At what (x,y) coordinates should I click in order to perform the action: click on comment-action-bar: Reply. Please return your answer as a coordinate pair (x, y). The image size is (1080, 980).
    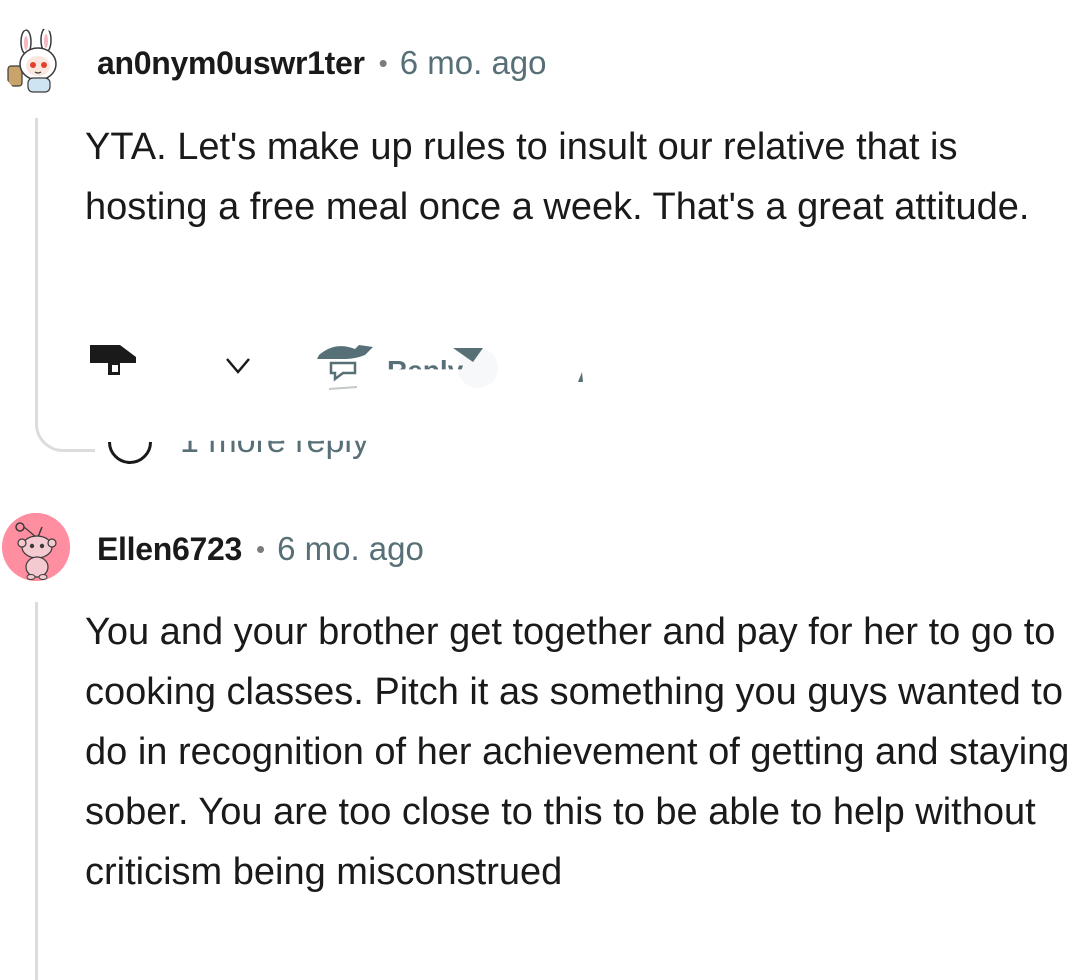
    Looking at the image, I should click on (365, 365).